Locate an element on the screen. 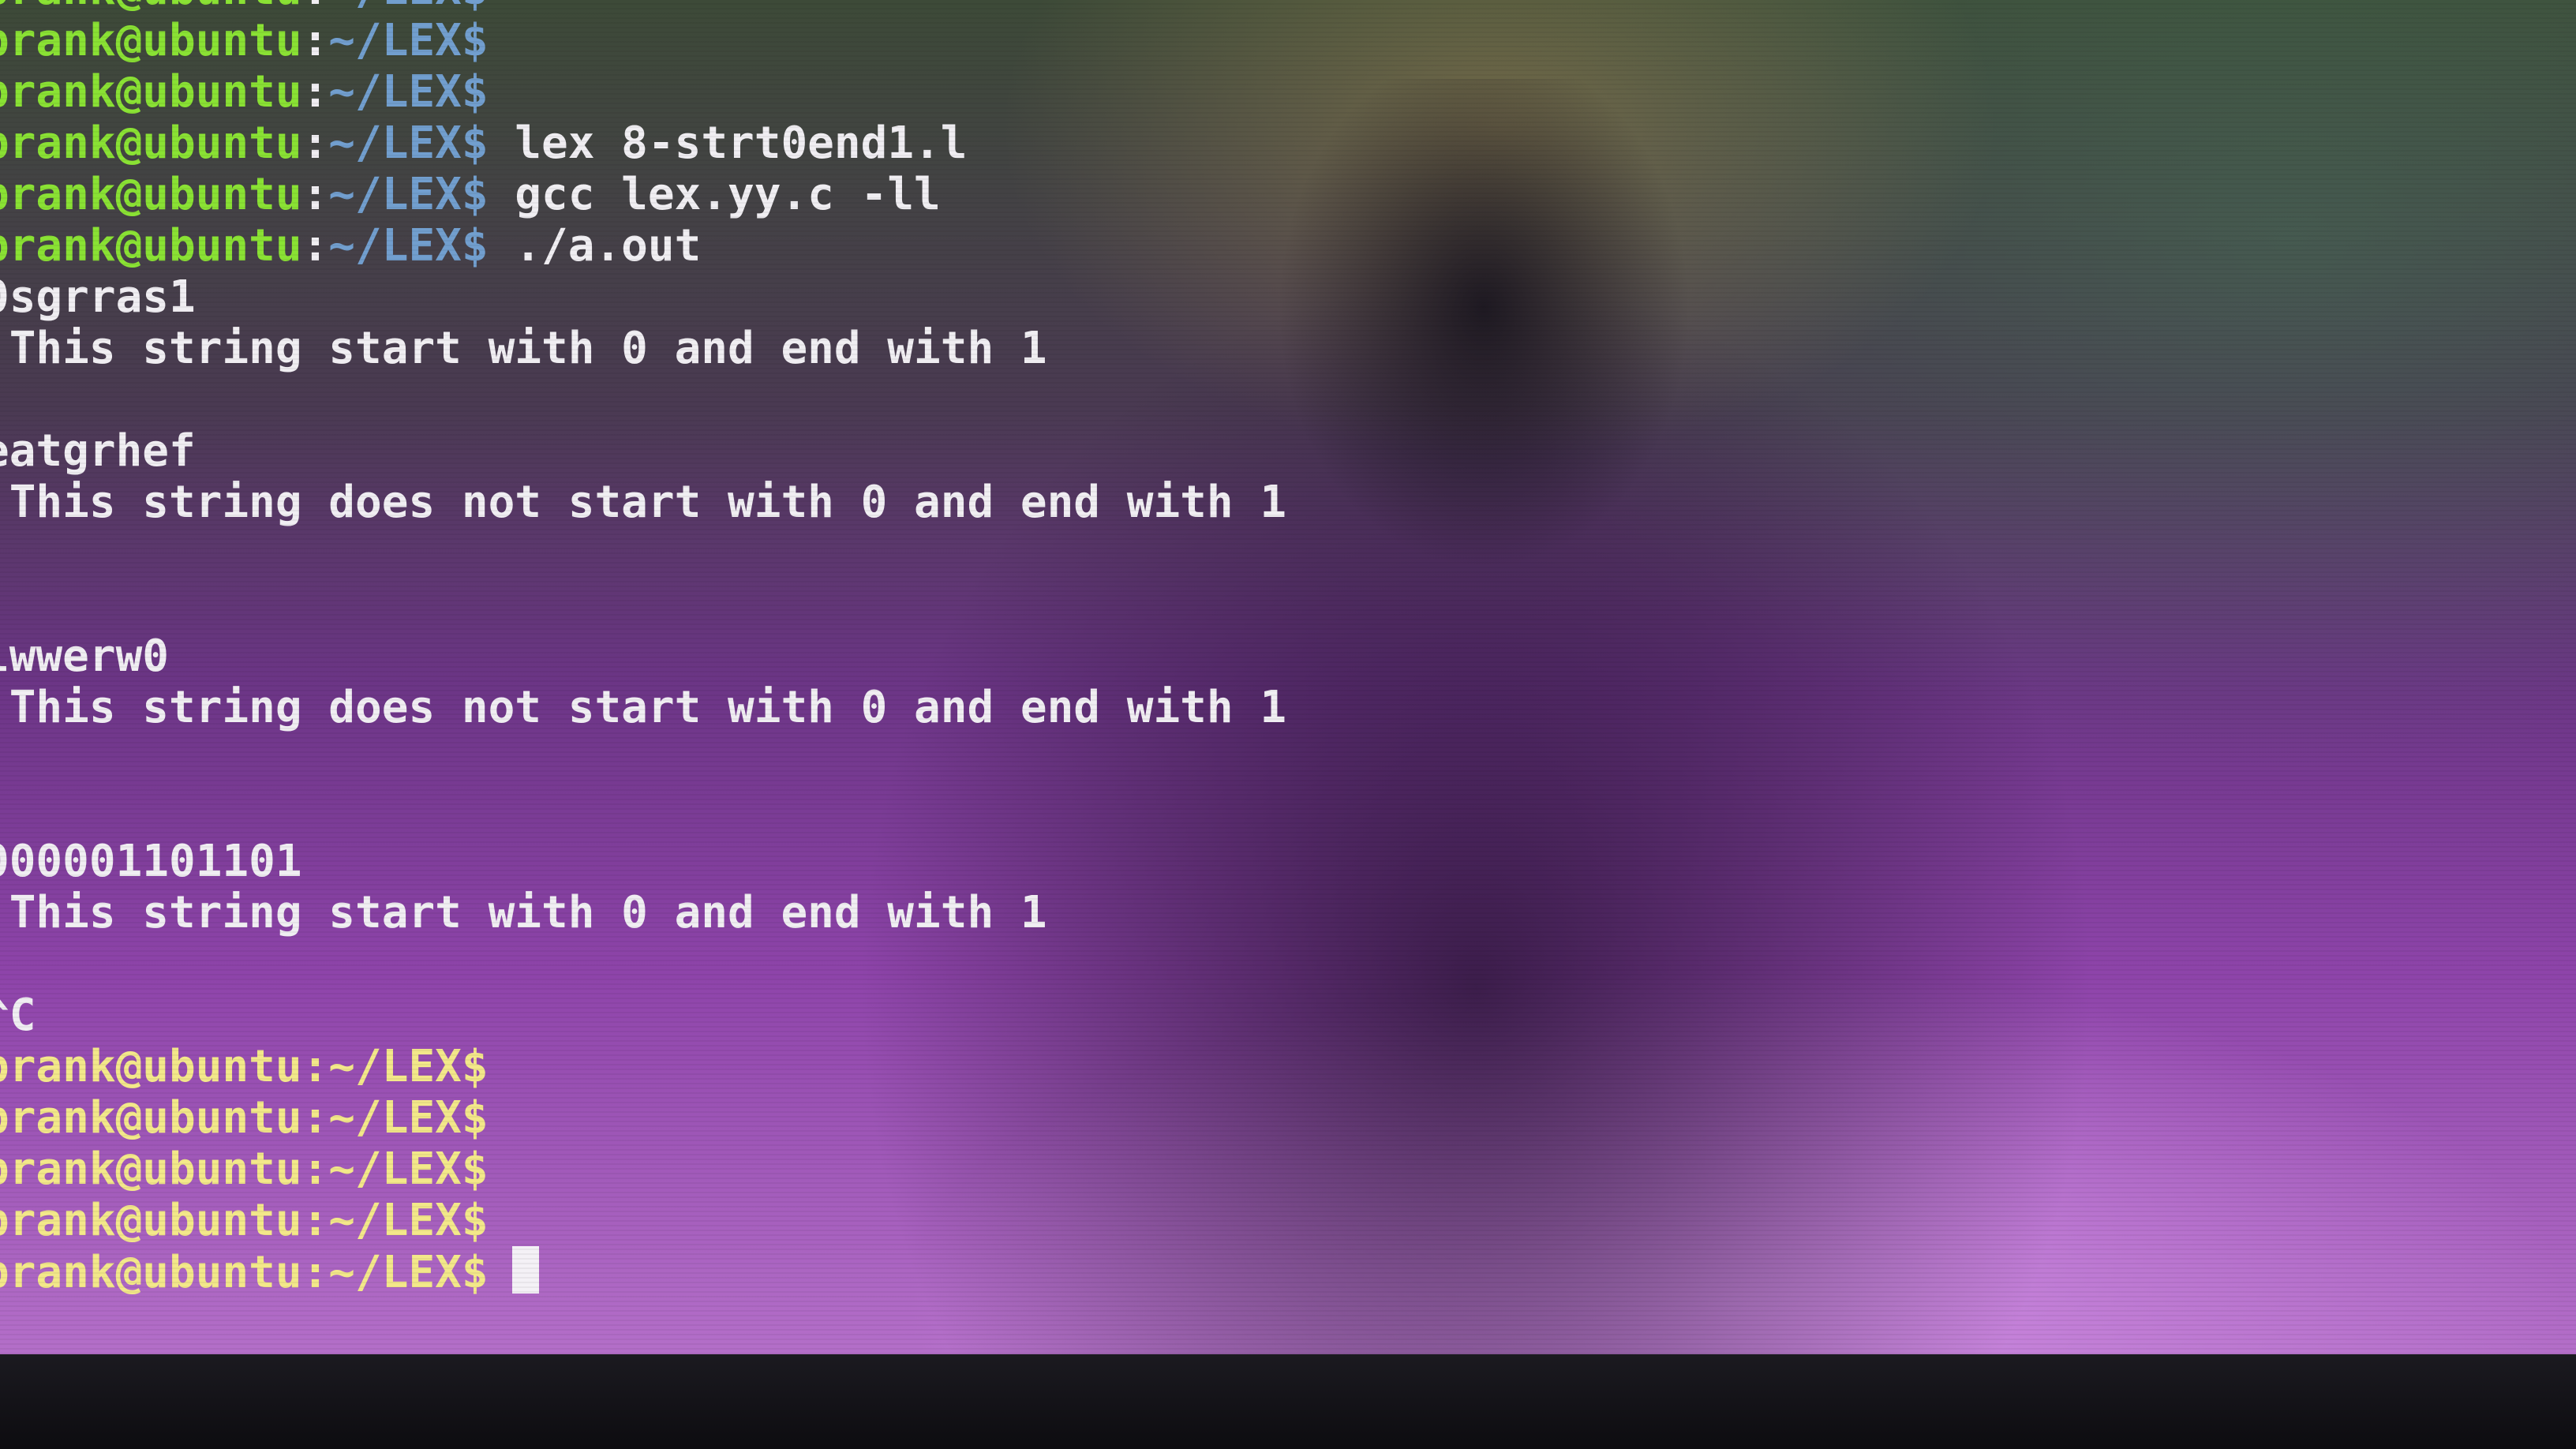 The image size is (2576, 1449). command-text: ./a.out is located at coordinates (595, 245).